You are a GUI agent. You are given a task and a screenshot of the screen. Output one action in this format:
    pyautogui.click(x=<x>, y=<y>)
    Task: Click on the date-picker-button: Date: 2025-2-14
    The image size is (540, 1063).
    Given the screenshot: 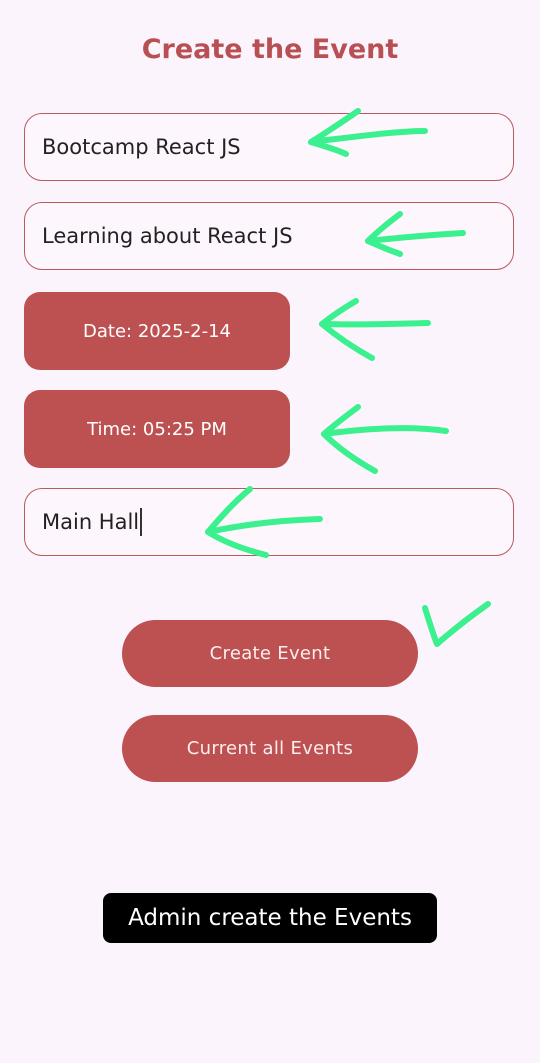 What is the action you would take?
    pyautogui.click(x=157, y=331)
    